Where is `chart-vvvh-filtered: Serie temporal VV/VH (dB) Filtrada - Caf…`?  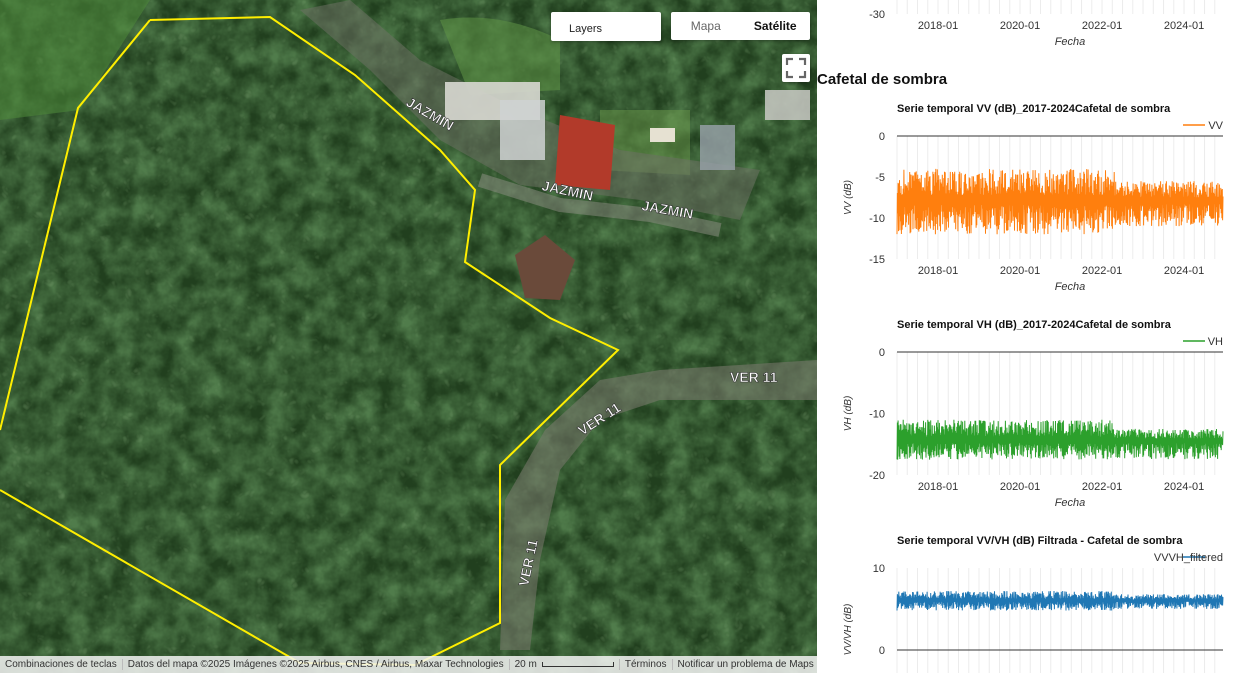
chart-vvvh-filtered: Serie temporal VV/VH (dB) Filtrada - Caf… is located at coordinates (1029, 600).